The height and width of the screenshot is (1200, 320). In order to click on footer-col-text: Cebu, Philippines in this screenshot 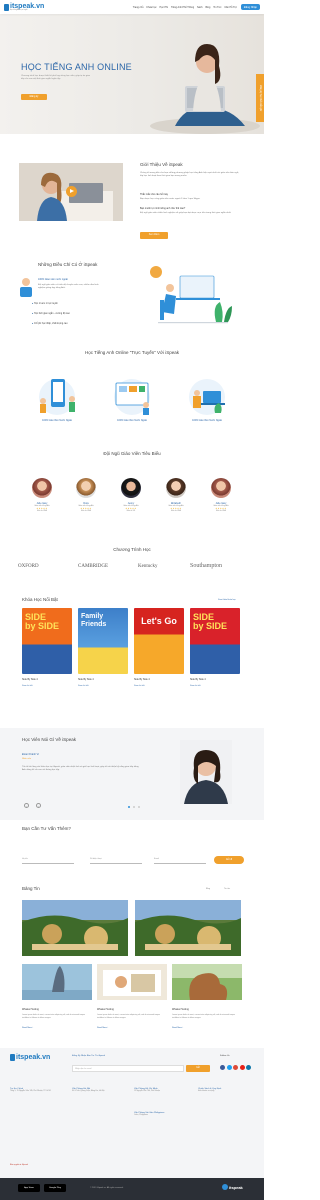, I will do `click(141, 1115)`.